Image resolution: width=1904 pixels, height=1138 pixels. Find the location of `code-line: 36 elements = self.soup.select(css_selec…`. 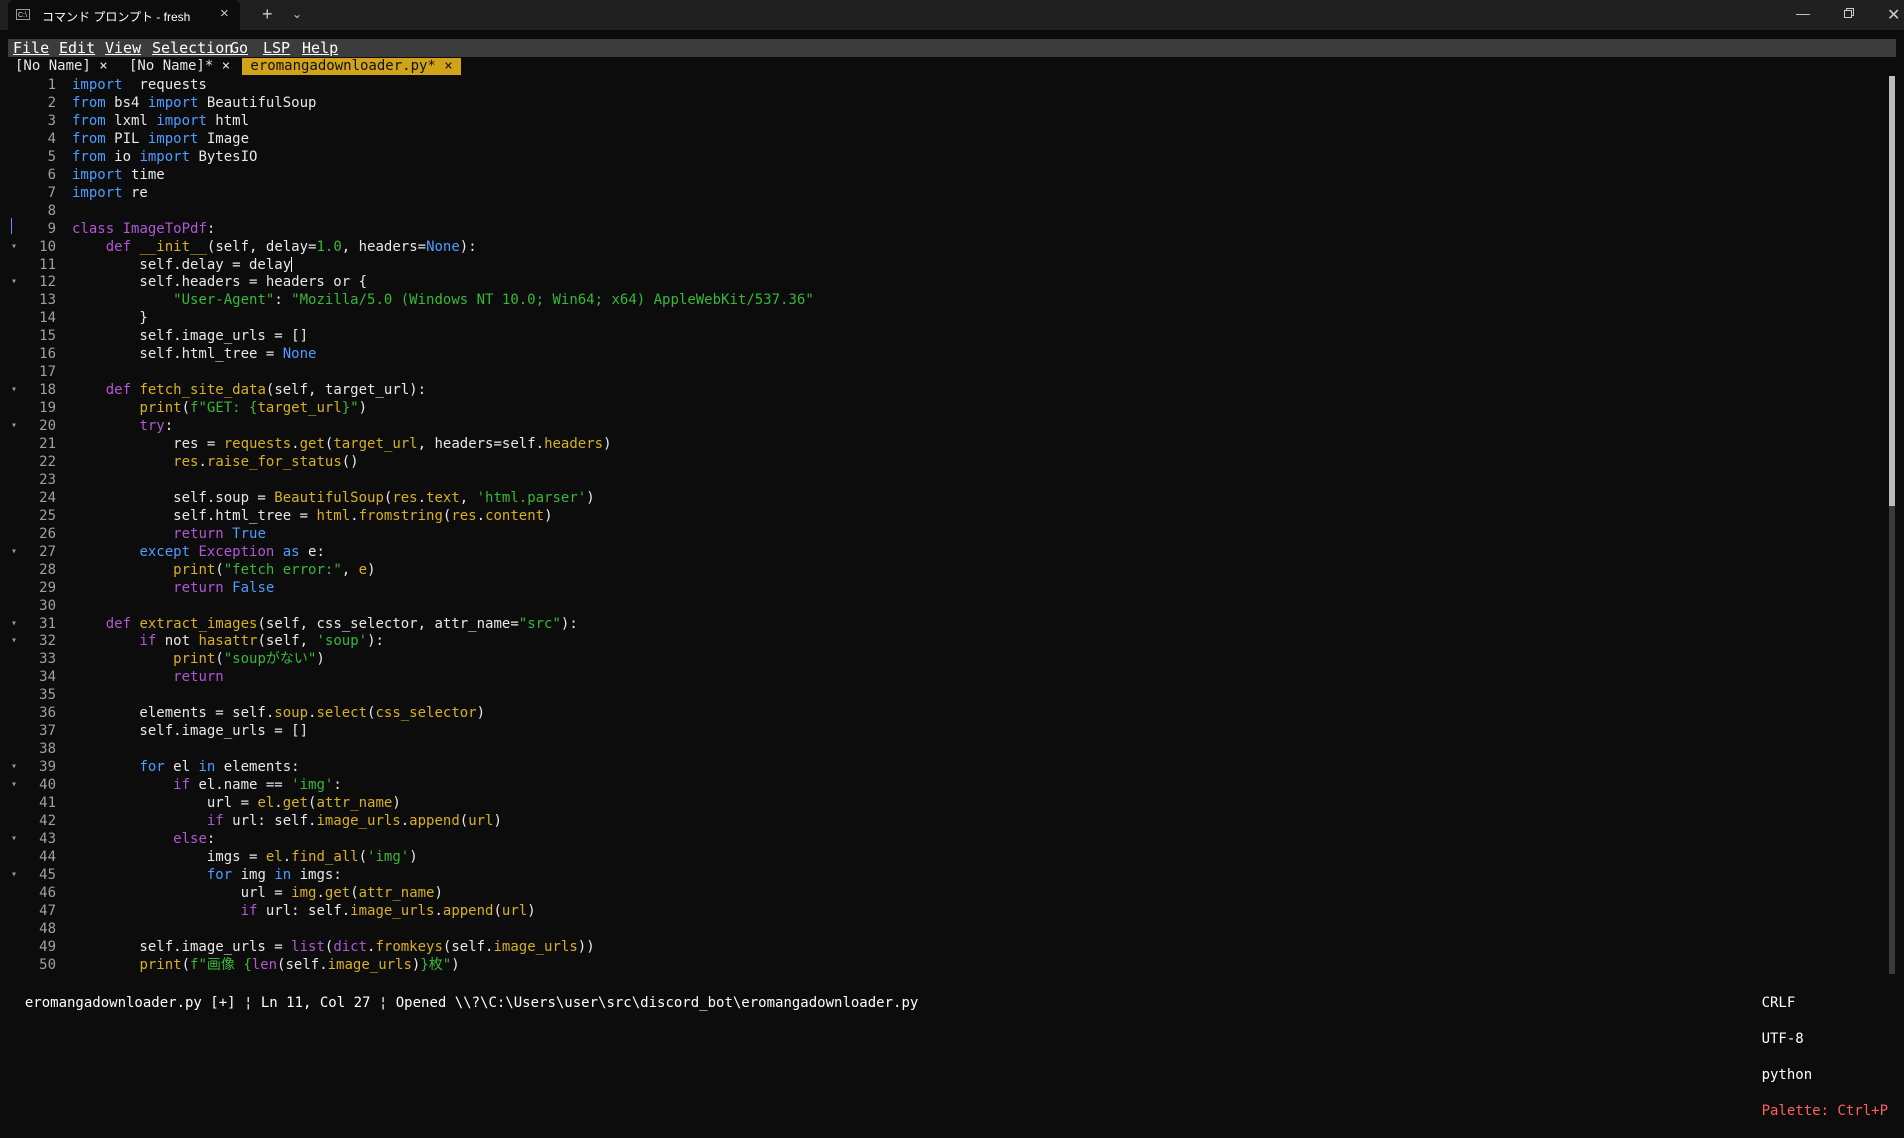

code-line: 36 elements = self.soup.select(css_selec… is located at coordinates (946, 713).